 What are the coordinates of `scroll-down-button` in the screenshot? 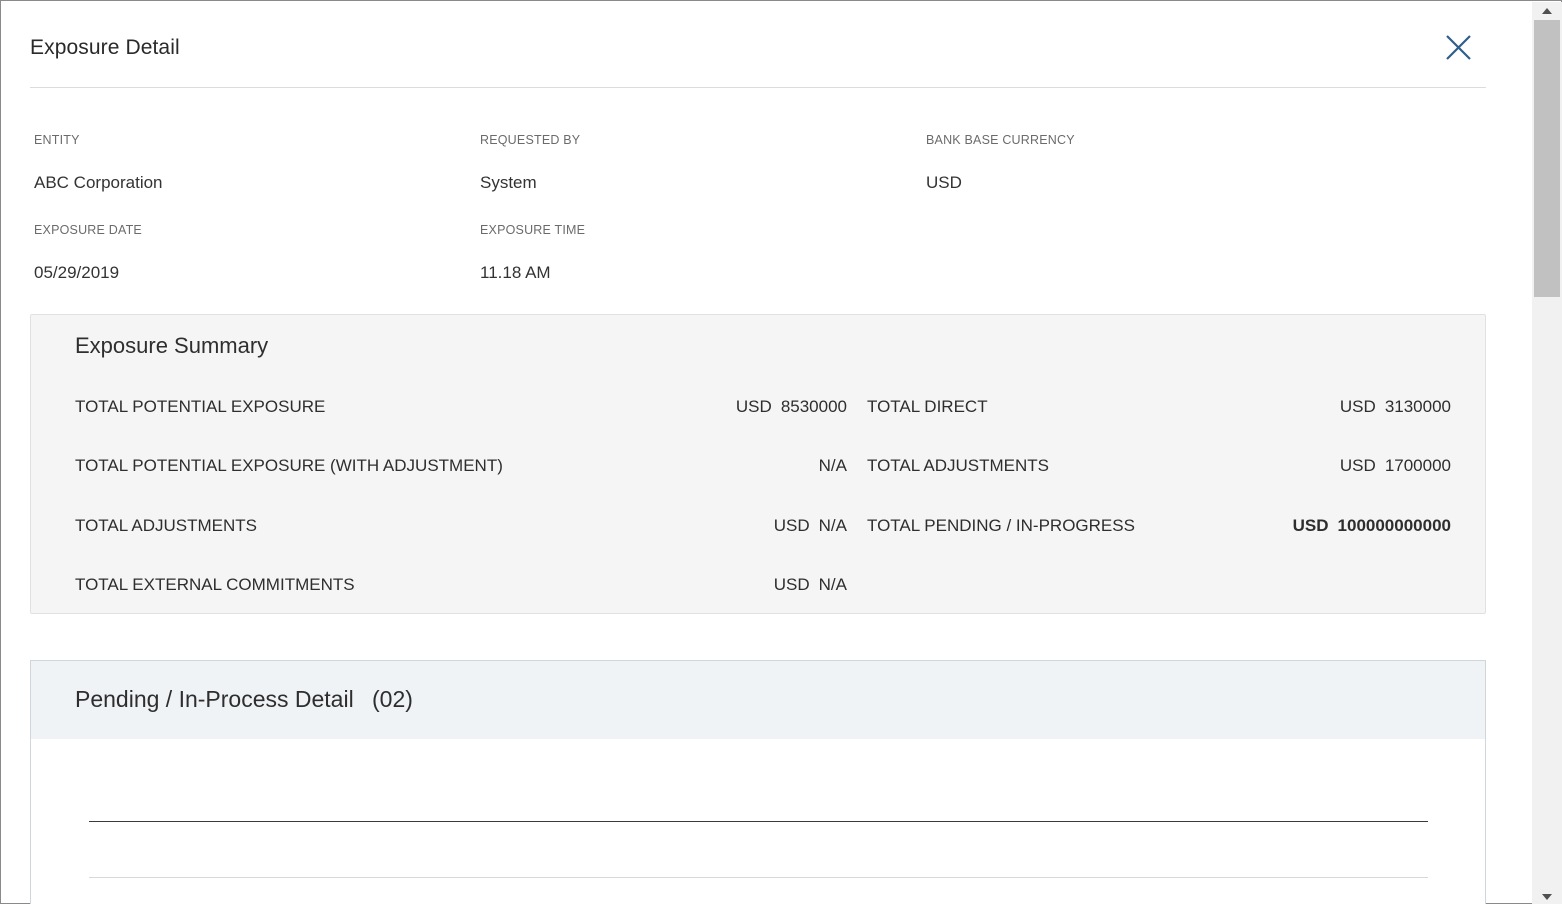 It's located at (1547, 896).